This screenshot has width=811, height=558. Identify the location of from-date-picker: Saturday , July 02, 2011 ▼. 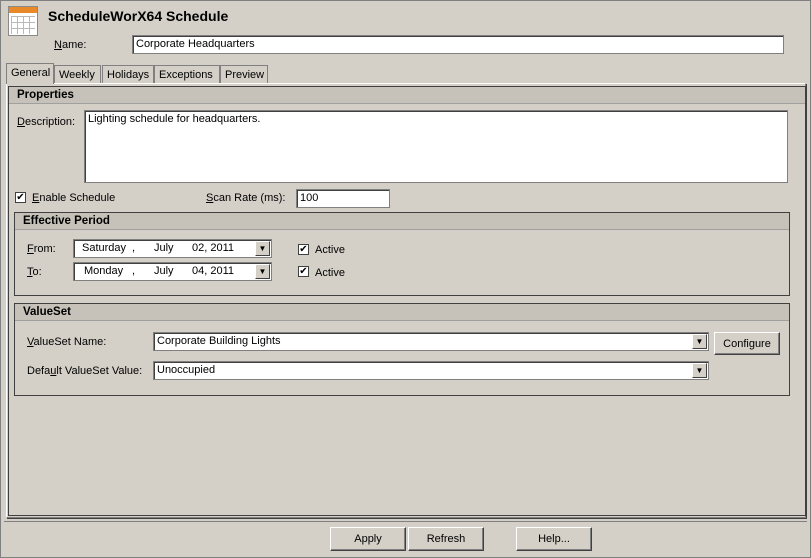
(172, 248).